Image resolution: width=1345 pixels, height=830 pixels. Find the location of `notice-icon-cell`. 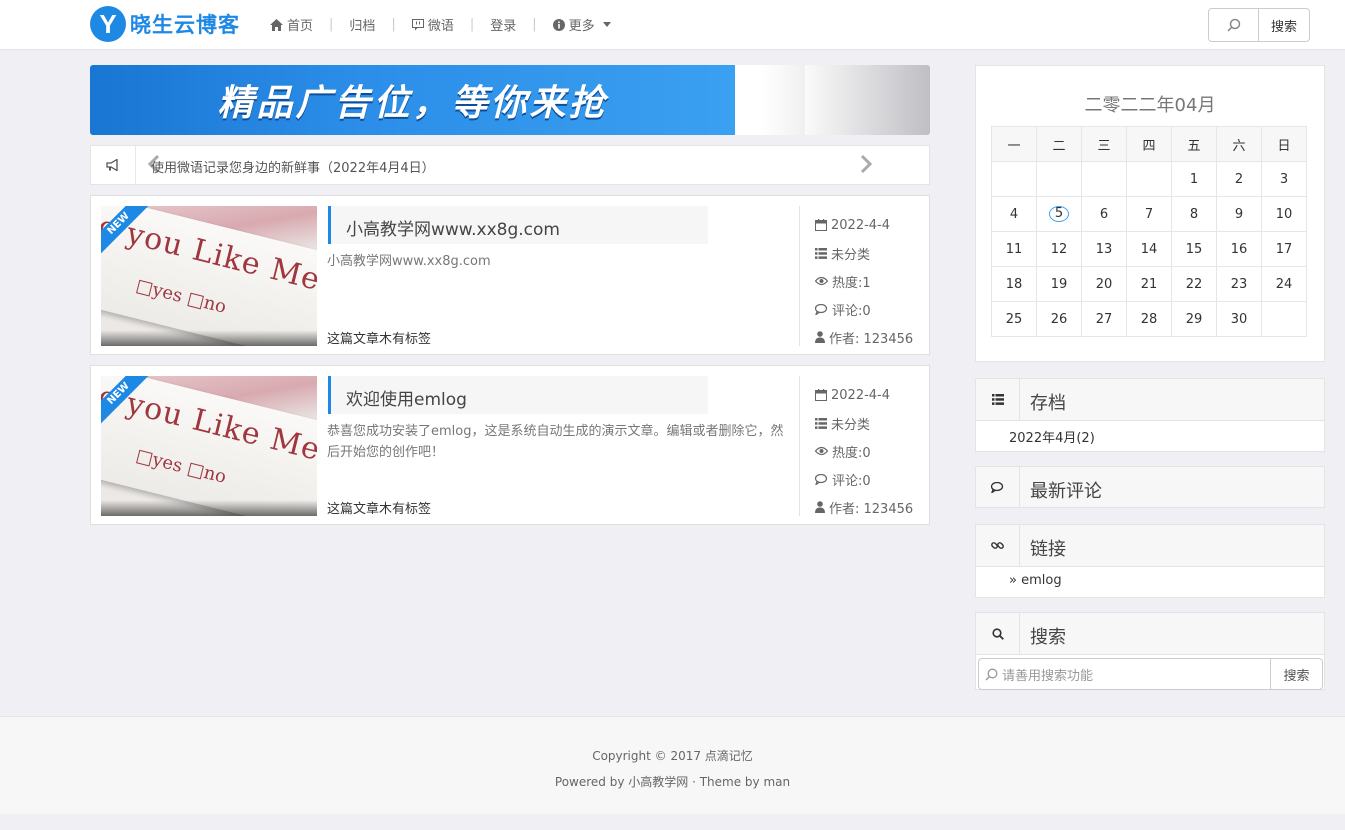

notice-icon-cell is located at coordinates (113, 165).